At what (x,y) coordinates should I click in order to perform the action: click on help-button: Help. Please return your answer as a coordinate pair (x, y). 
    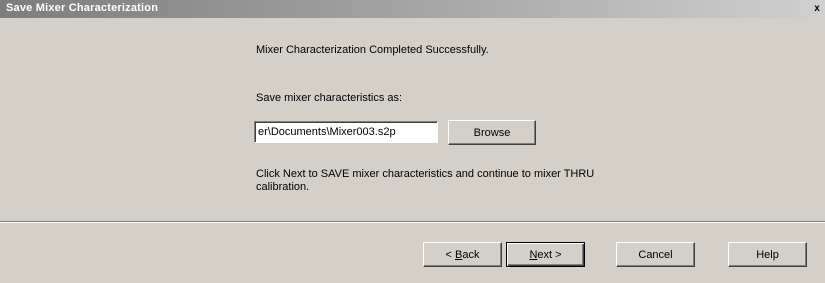
    Looking at the image, I should click on (767, 254).